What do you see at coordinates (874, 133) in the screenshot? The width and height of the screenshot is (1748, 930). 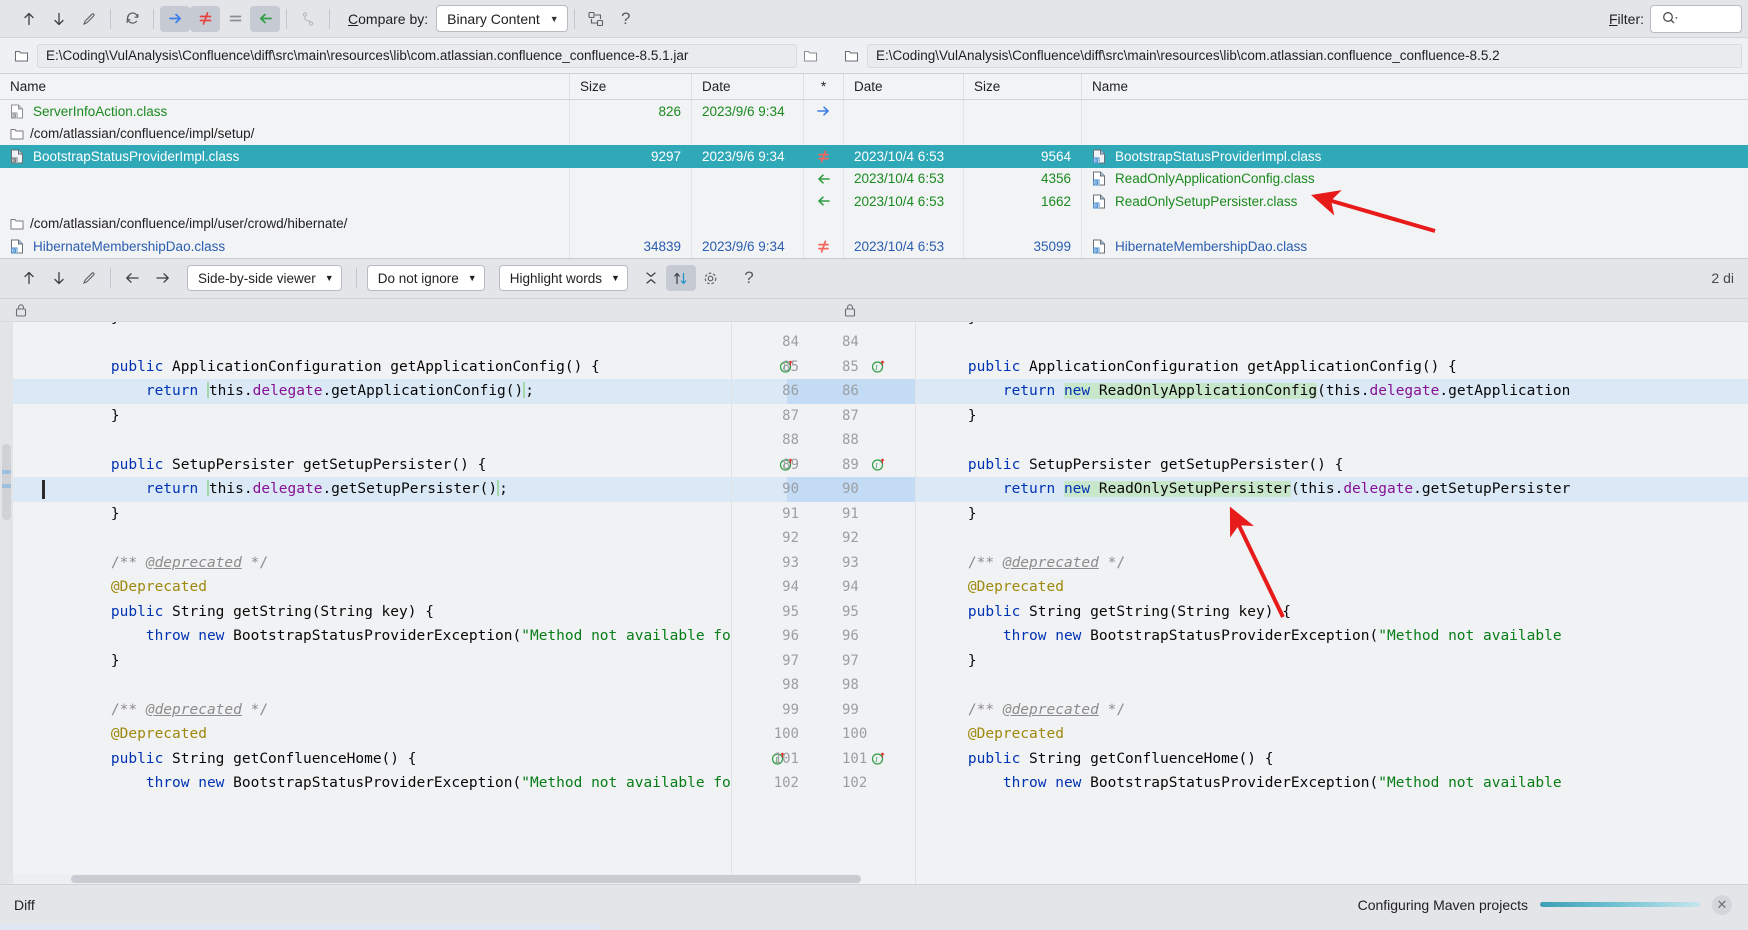 I see `table-row-directory: /com/atlassian/confluence/impl/setup/` at bounding box center [874, 133].